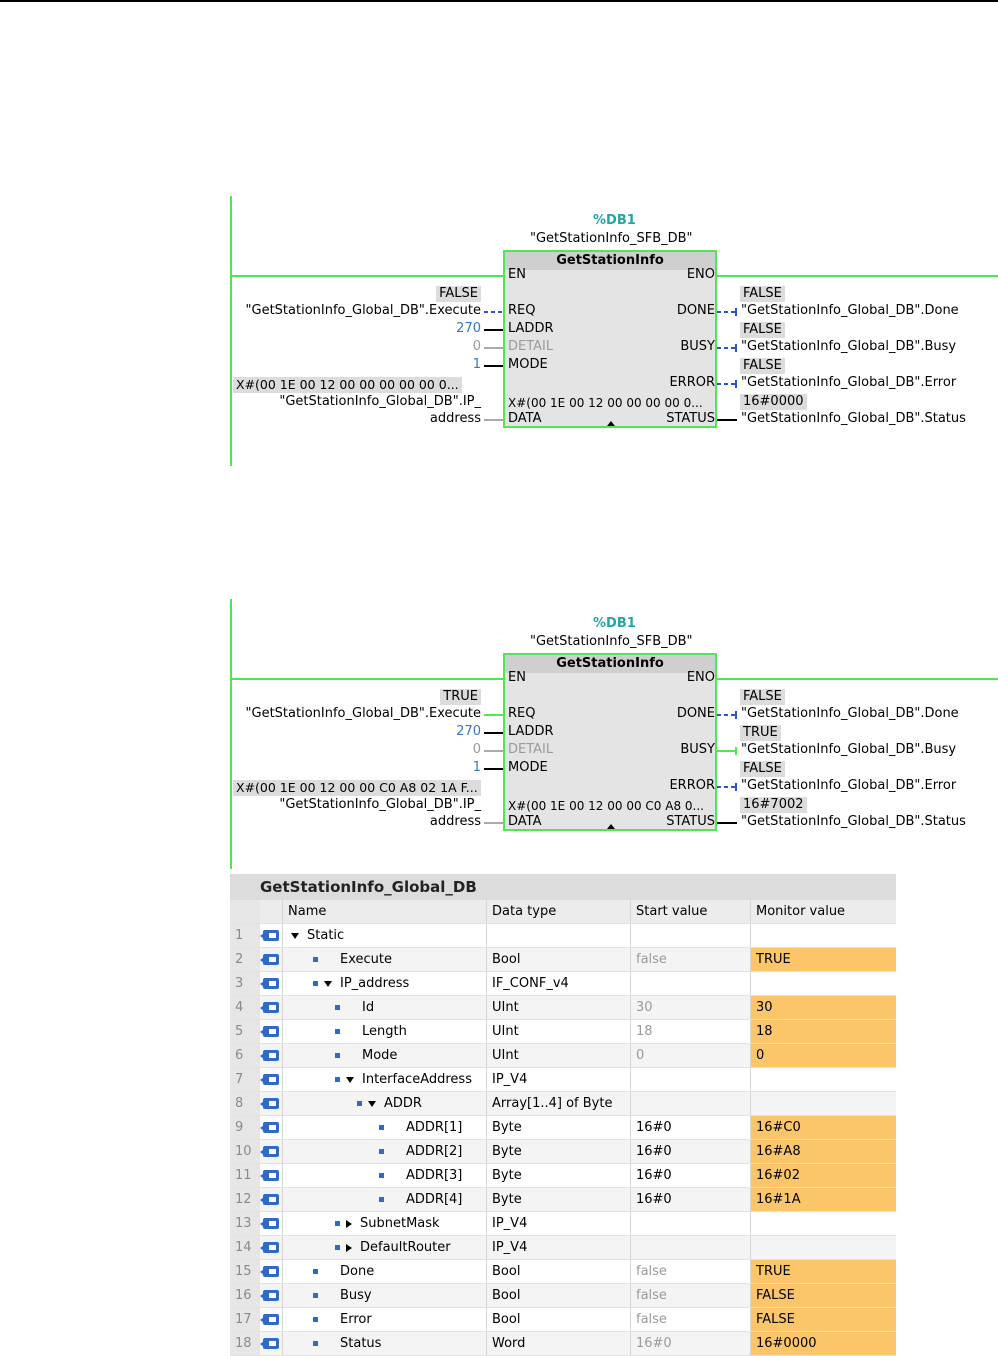  I want to click on table-row: 14 DefaultRouter IP_V4, so click(563, 1248).